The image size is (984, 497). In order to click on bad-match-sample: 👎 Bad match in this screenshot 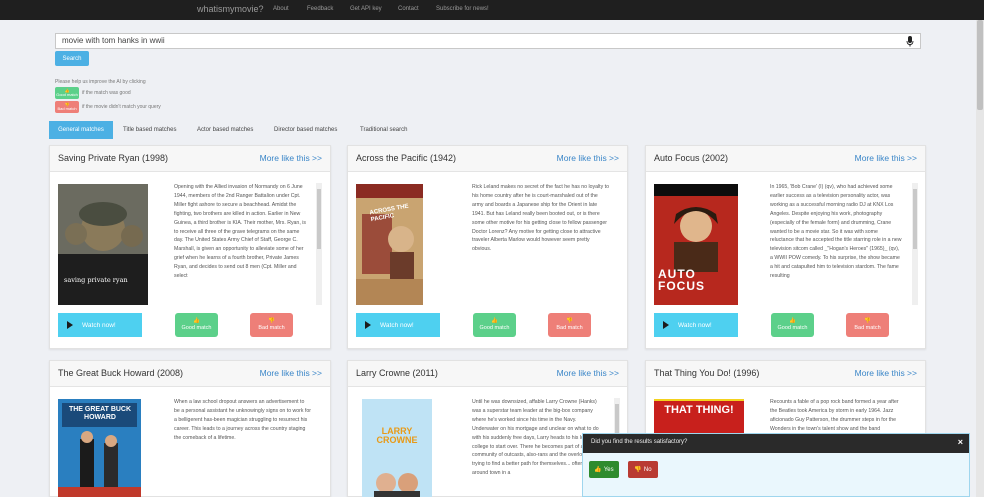, I will do `click(67, 107)`.